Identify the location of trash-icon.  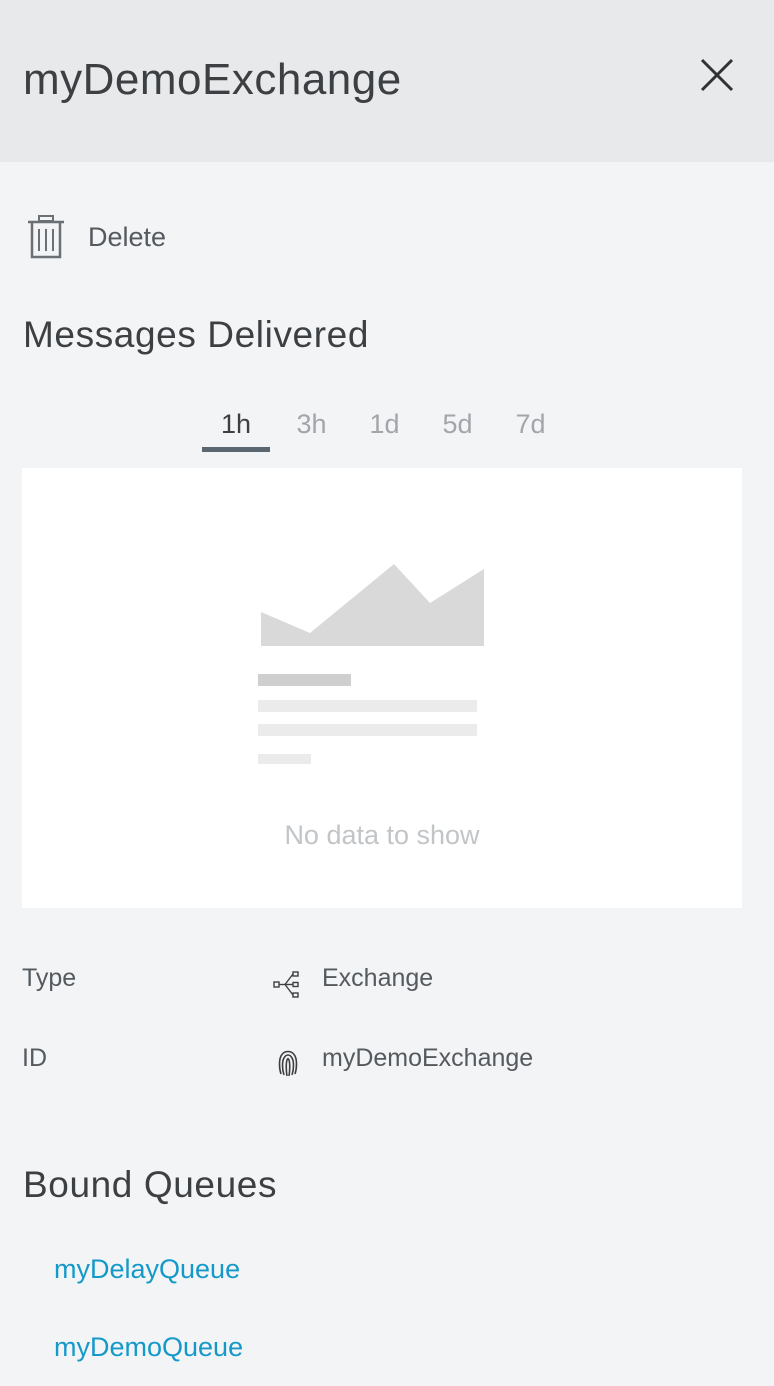
(46, 237).